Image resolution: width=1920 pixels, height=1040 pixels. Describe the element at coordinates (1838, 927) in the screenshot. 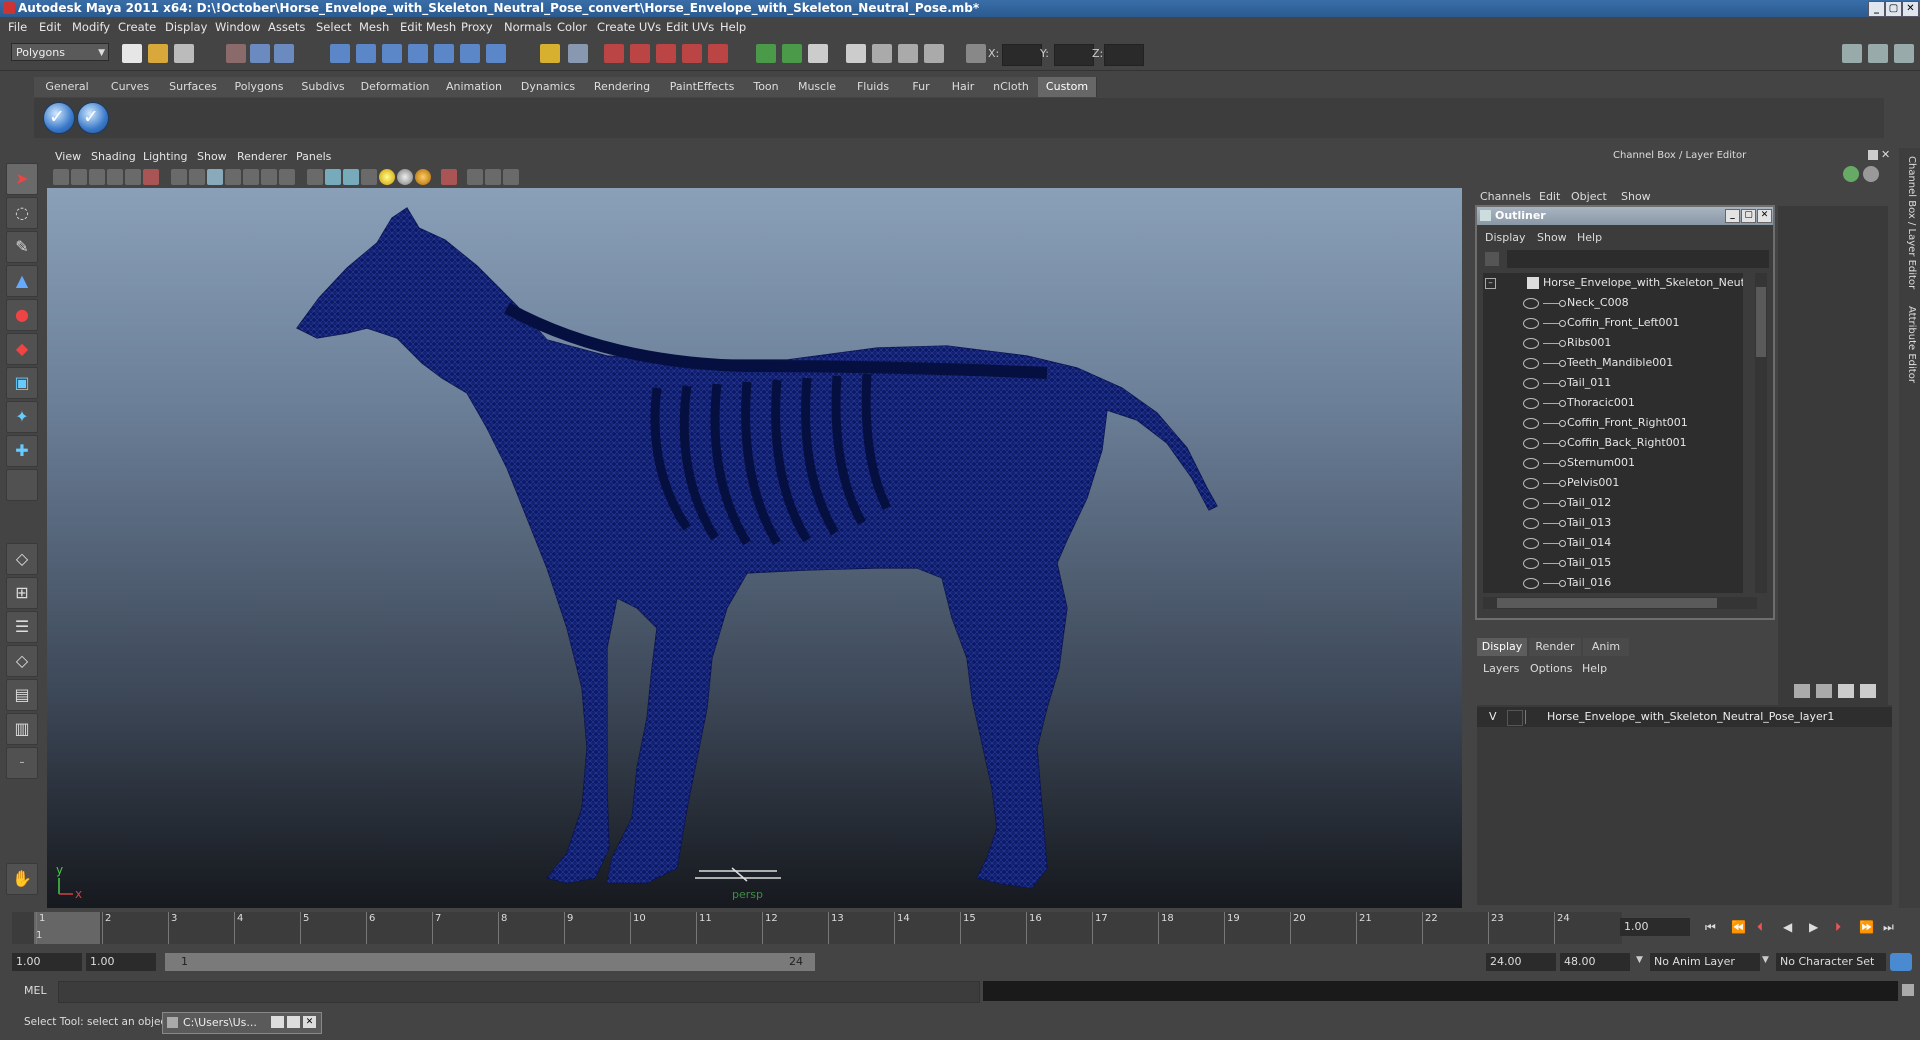

I see `step-forward-frame-icon: ⏵` at that location.